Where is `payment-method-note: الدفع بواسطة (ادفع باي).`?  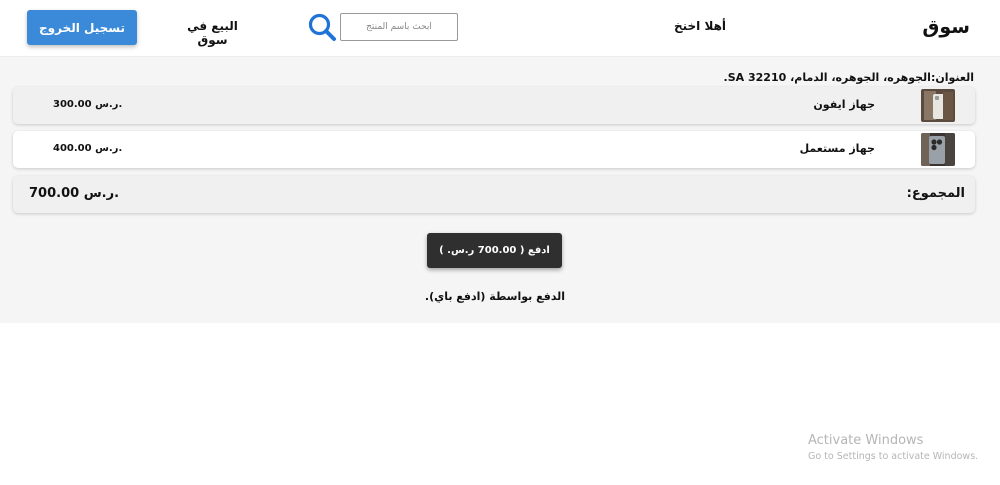 payment-method-note: الدفع بواسطة (ادفع باي). is located at coordinates (495, 296).